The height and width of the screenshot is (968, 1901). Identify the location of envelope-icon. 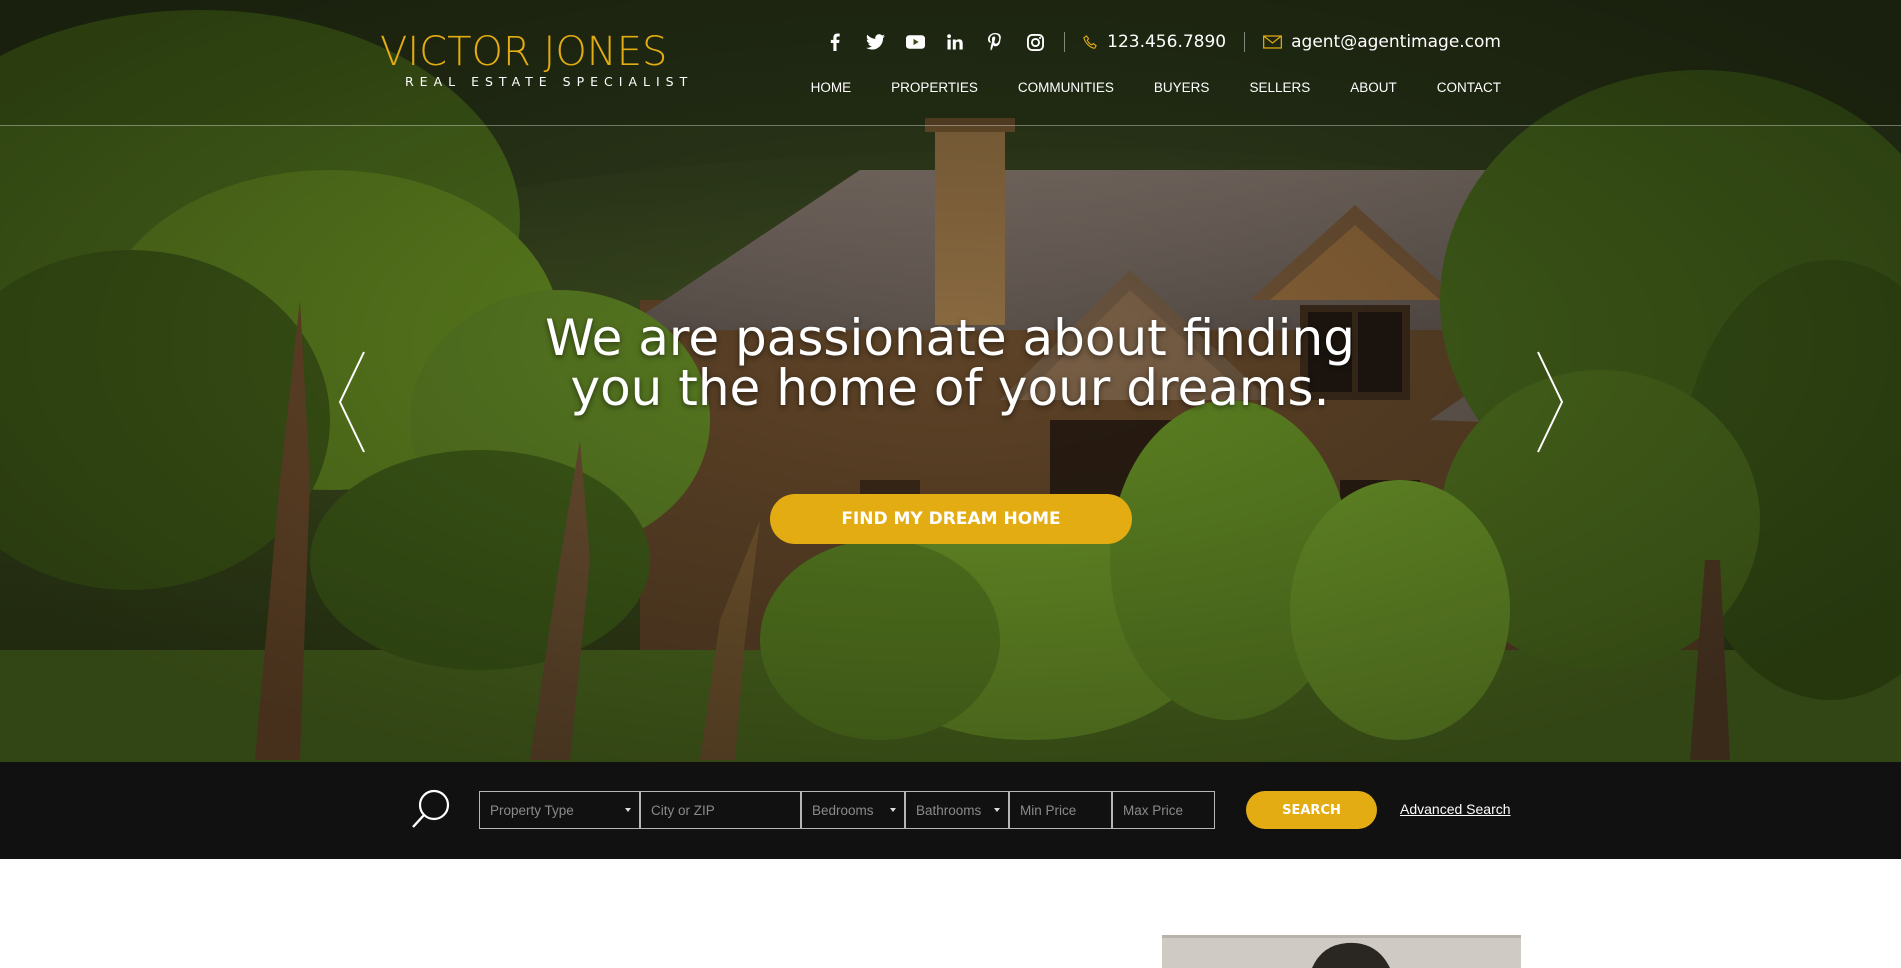
(1273, 42).